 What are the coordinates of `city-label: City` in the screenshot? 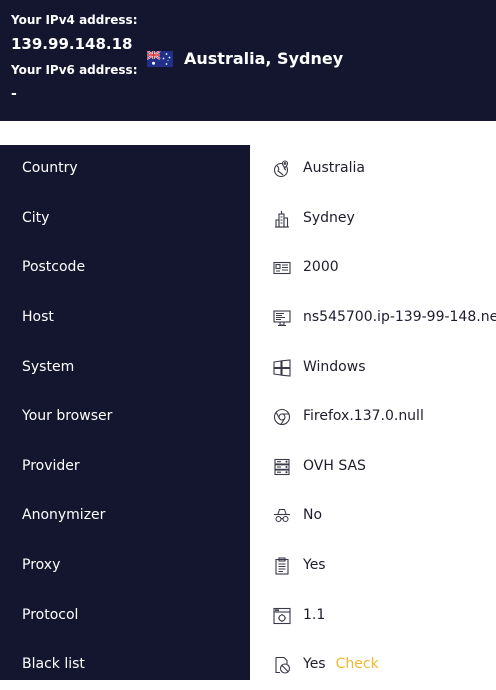 It's located at (36, 218).